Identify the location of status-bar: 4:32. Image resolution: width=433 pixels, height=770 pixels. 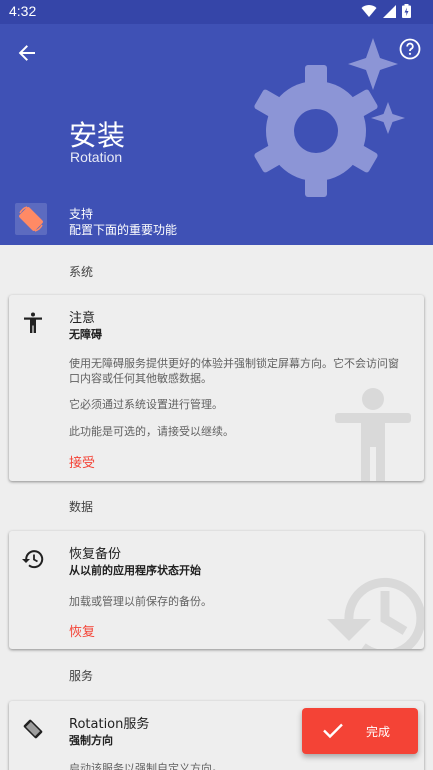
(216, 12).